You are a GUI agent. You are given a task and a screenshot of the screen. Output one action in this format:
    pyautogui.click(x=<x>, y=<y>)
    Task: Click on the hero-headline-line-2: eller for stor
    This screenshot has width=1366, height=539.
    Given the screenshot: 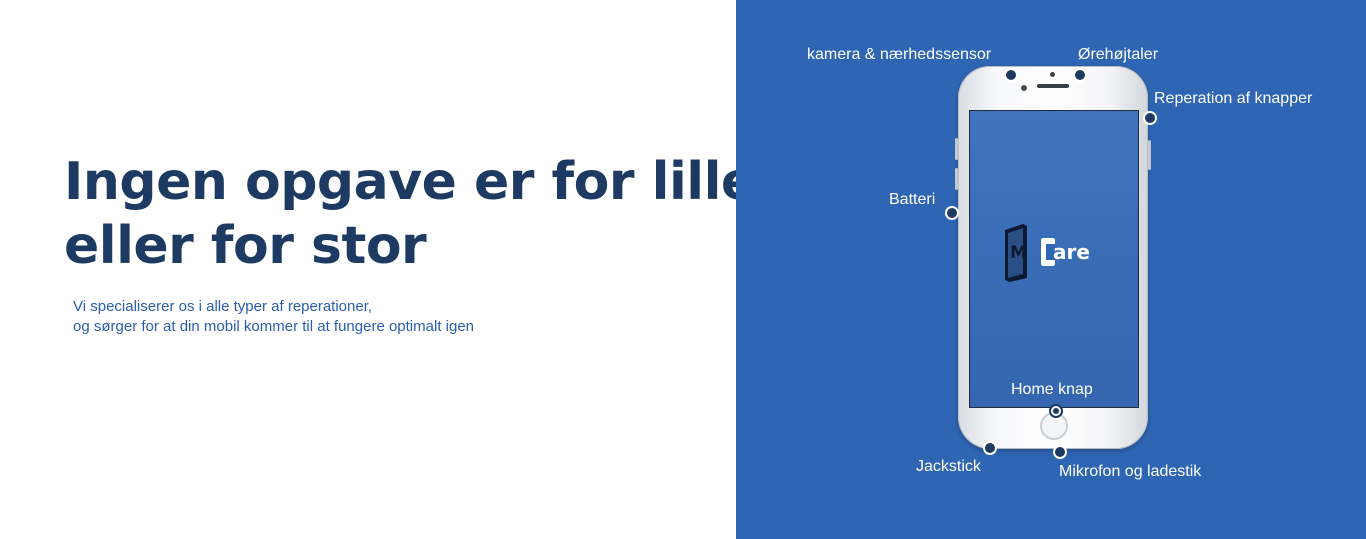 What is the action you would take?
    pyautogui.click(x=245, y=246)
    